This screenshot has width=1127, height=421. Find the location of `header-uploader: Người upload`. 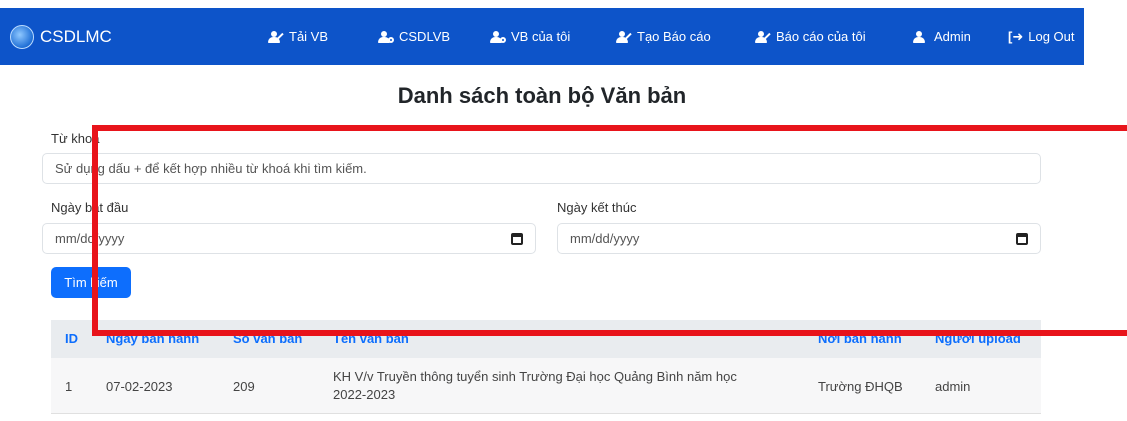

header-uploader: Người upload is located at coordinates (978, 338).